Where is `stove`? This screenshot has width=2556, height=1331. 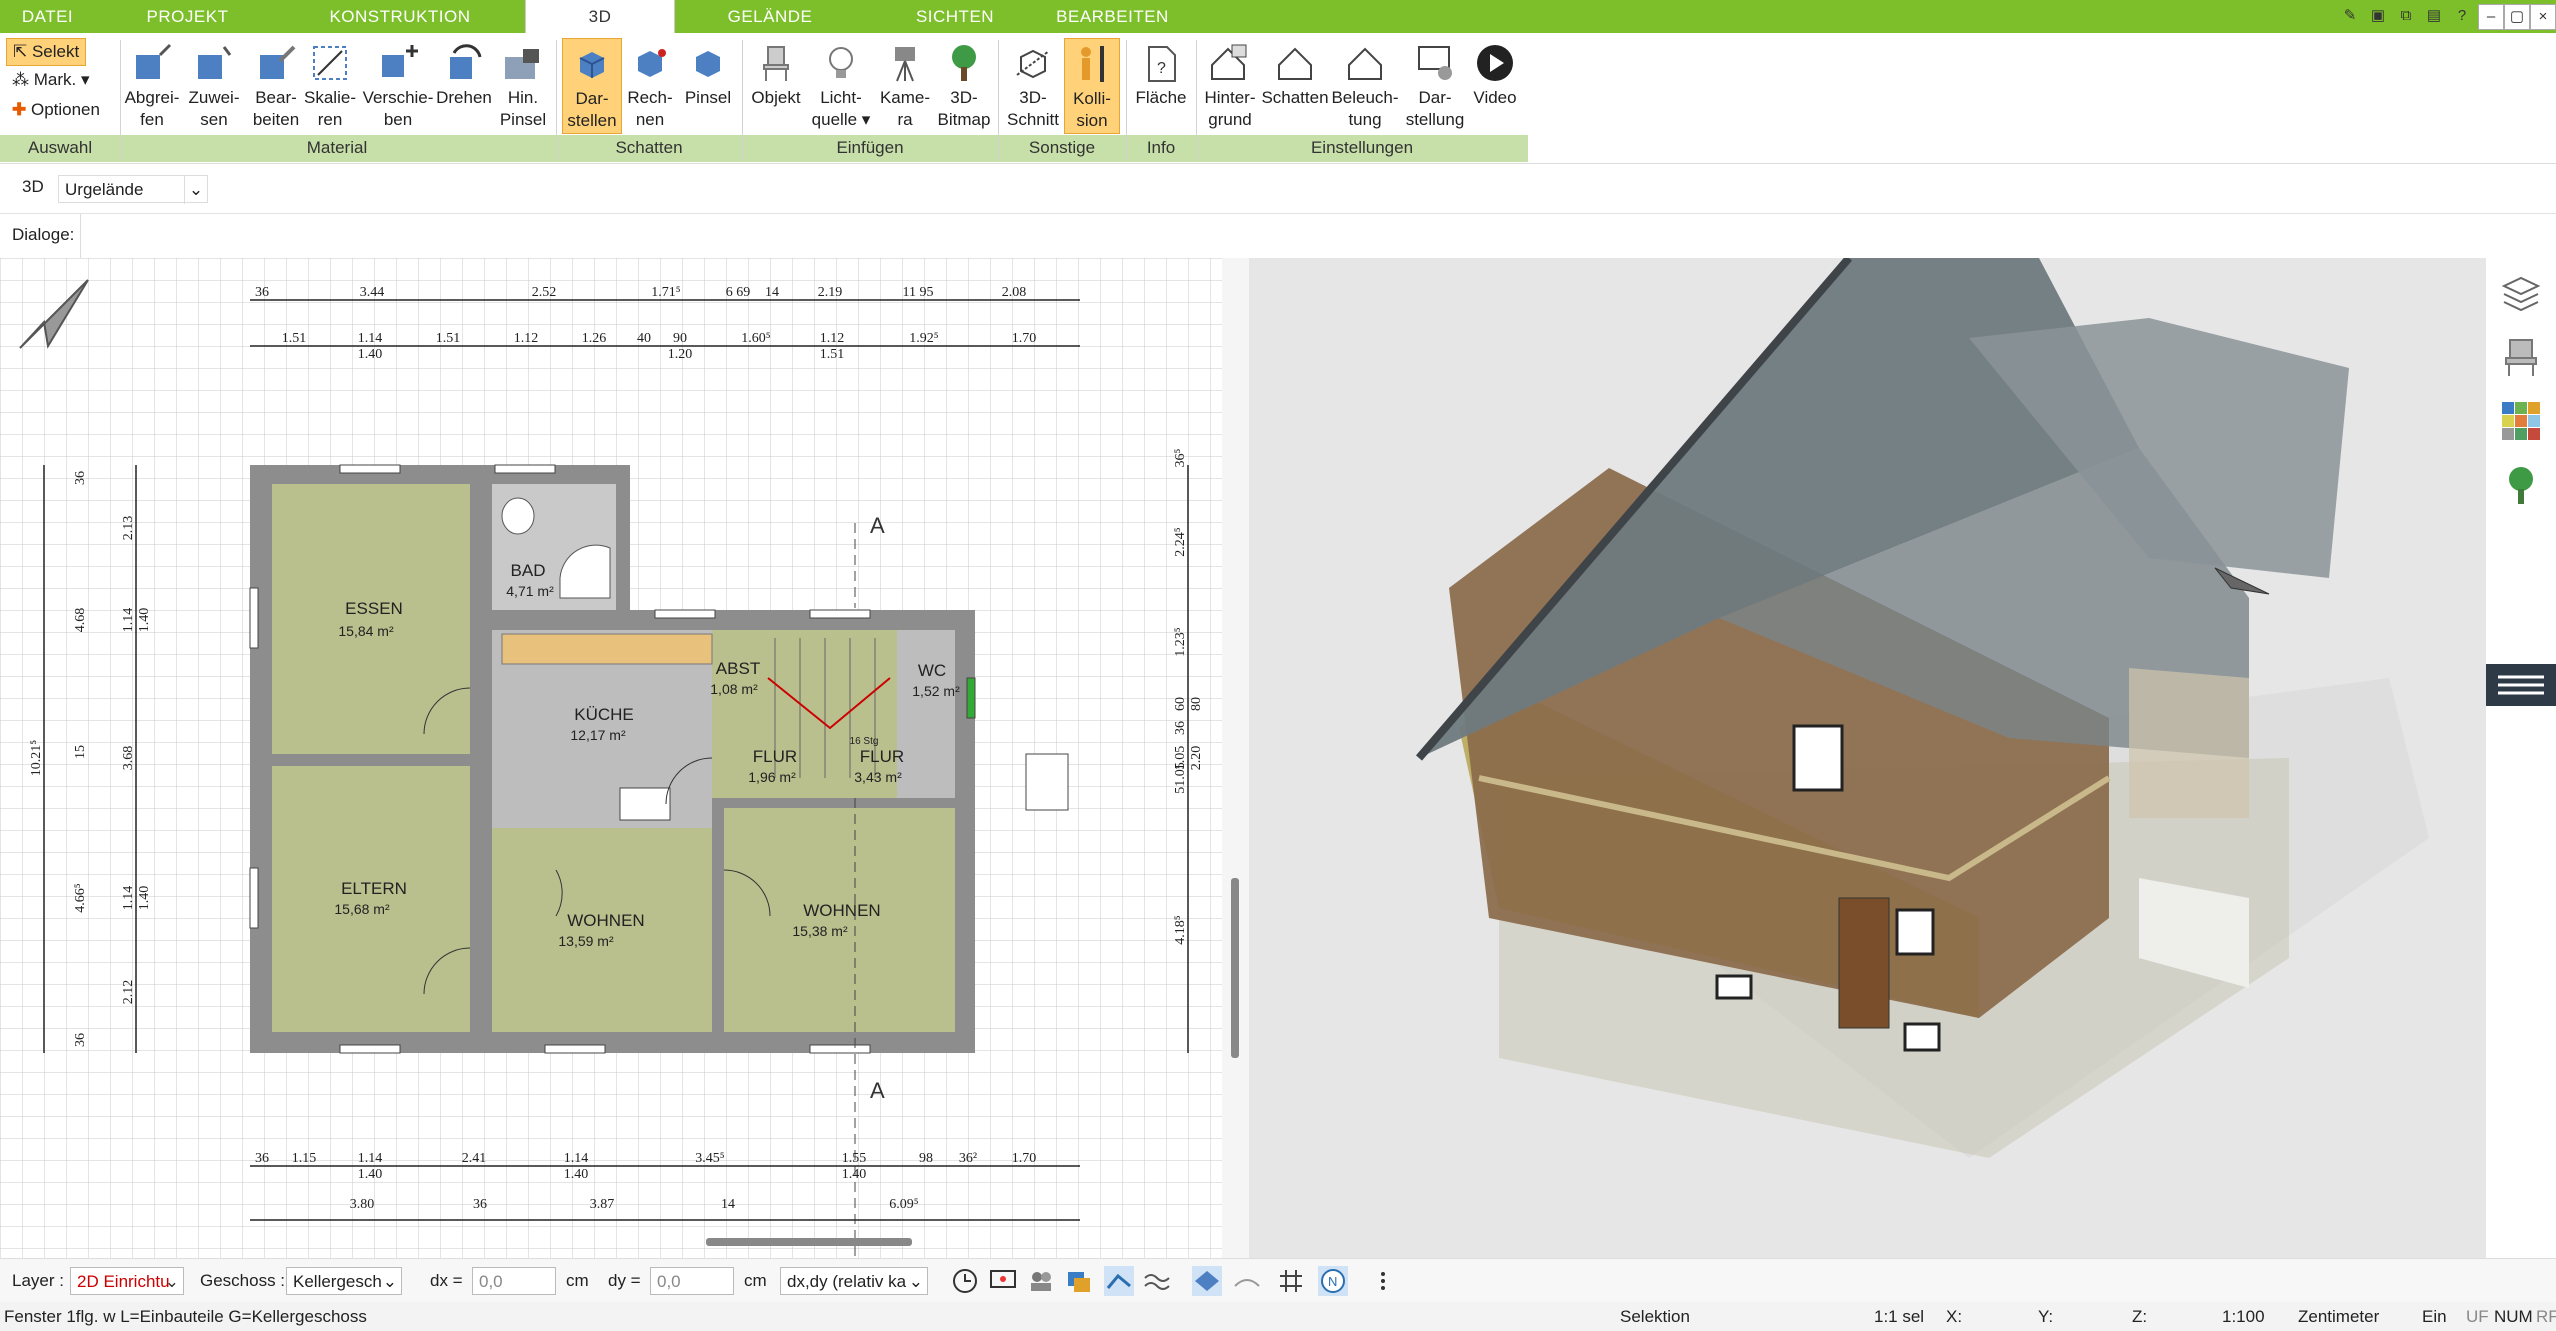 stove is located at coordinates (645, 804).